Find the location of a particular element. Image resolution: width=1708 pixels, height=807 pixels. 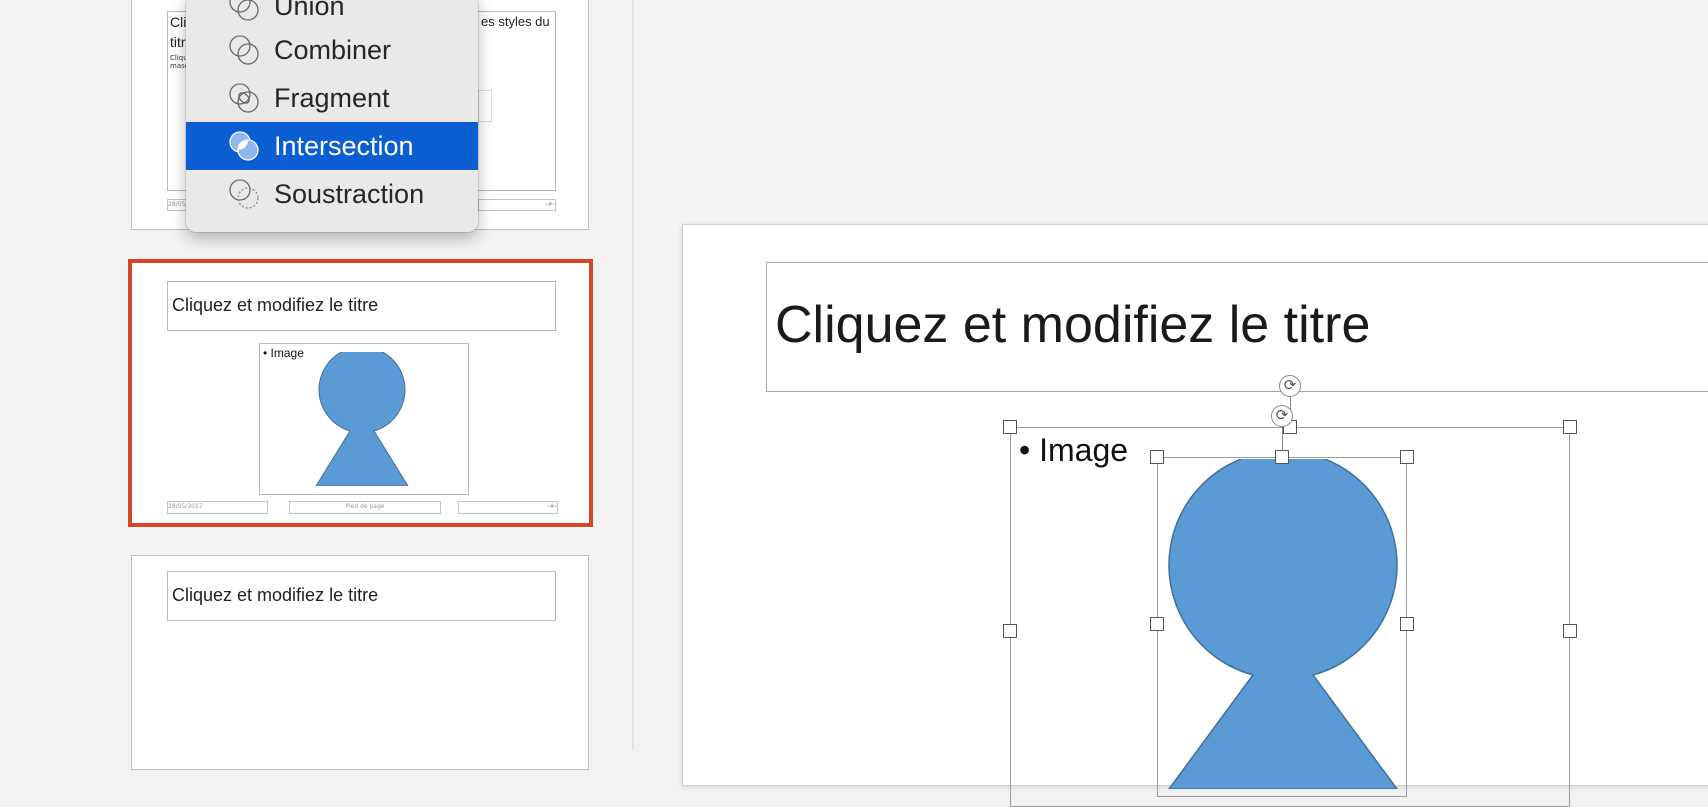

thumb-title-fragment-2: titr is located at coordinates (178, 42).